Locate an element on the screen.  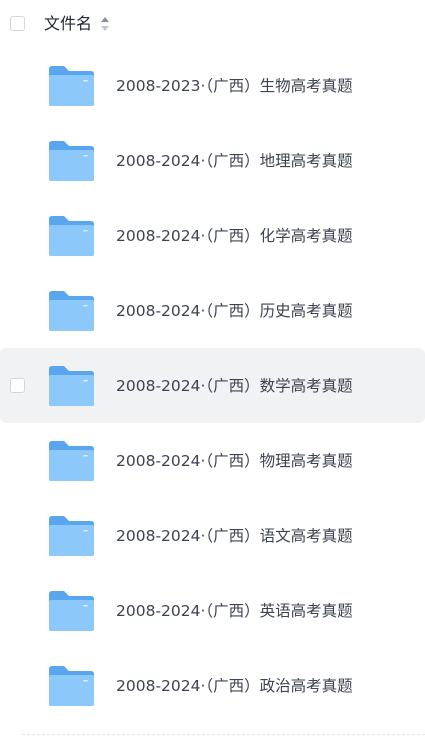
file-row: 2008-2024·（广西）政治高考真题 is located at coordinates (212, 685).